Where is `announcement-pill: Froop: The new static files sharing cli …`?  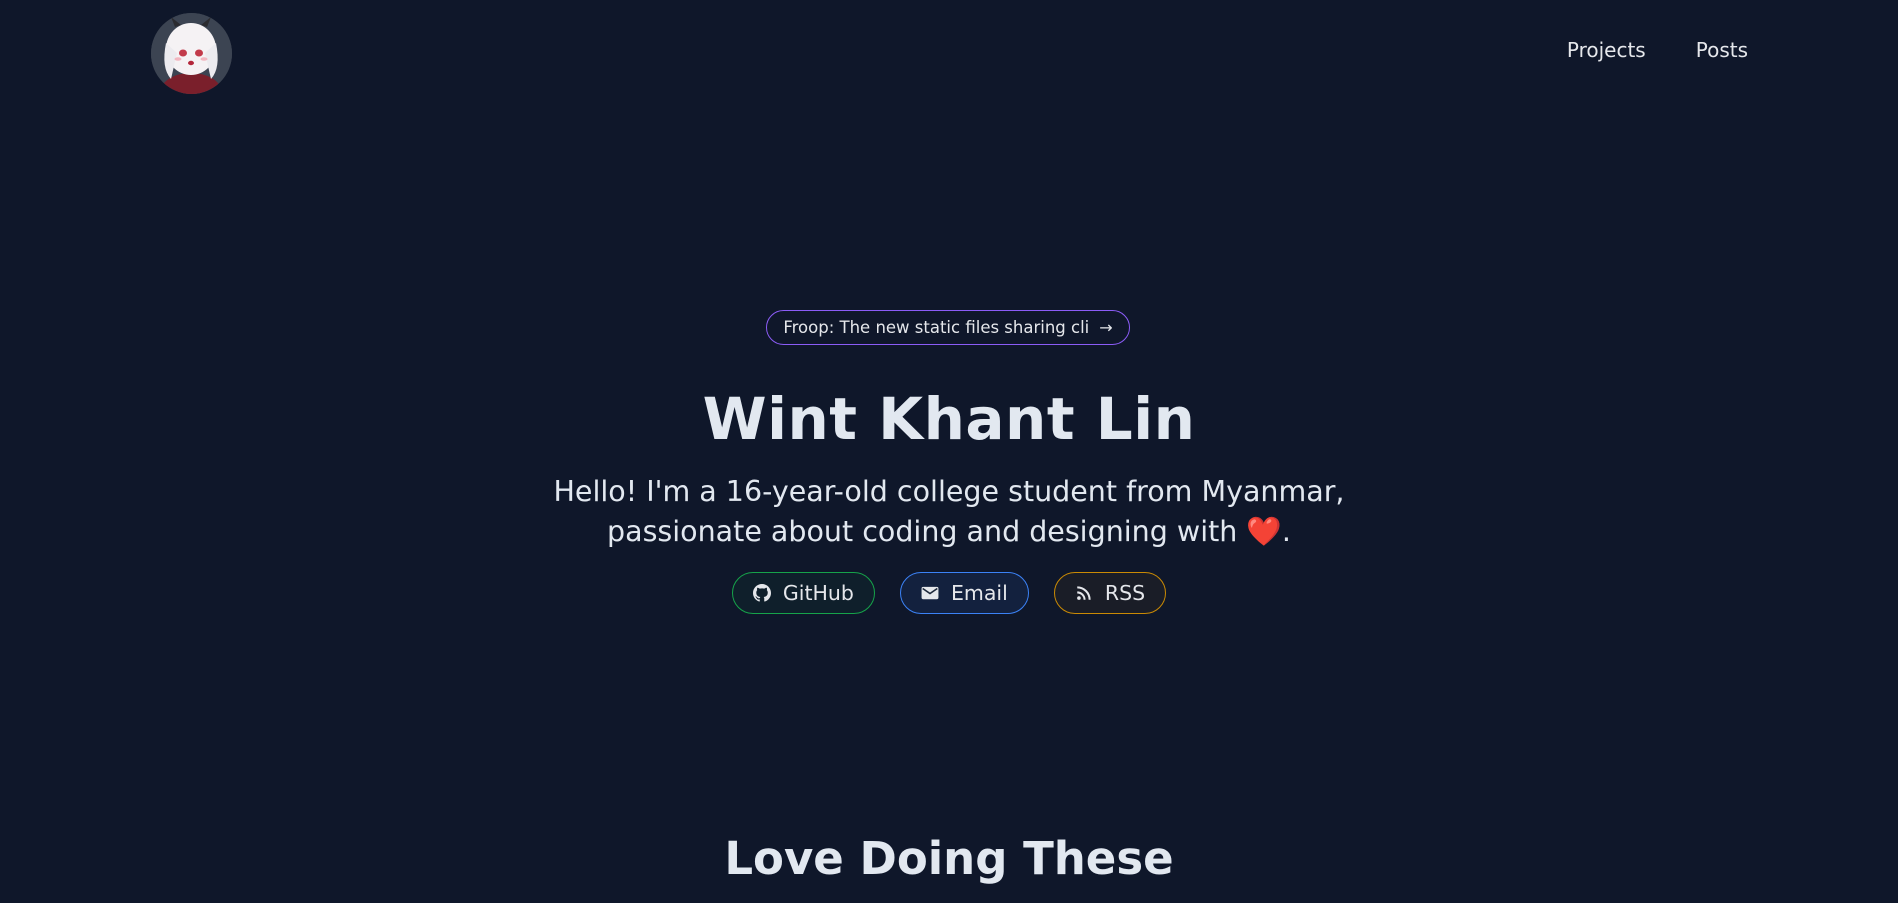 announcement-pill: Froop: The new static files sharing cli … is located at coordinates (948, 327).